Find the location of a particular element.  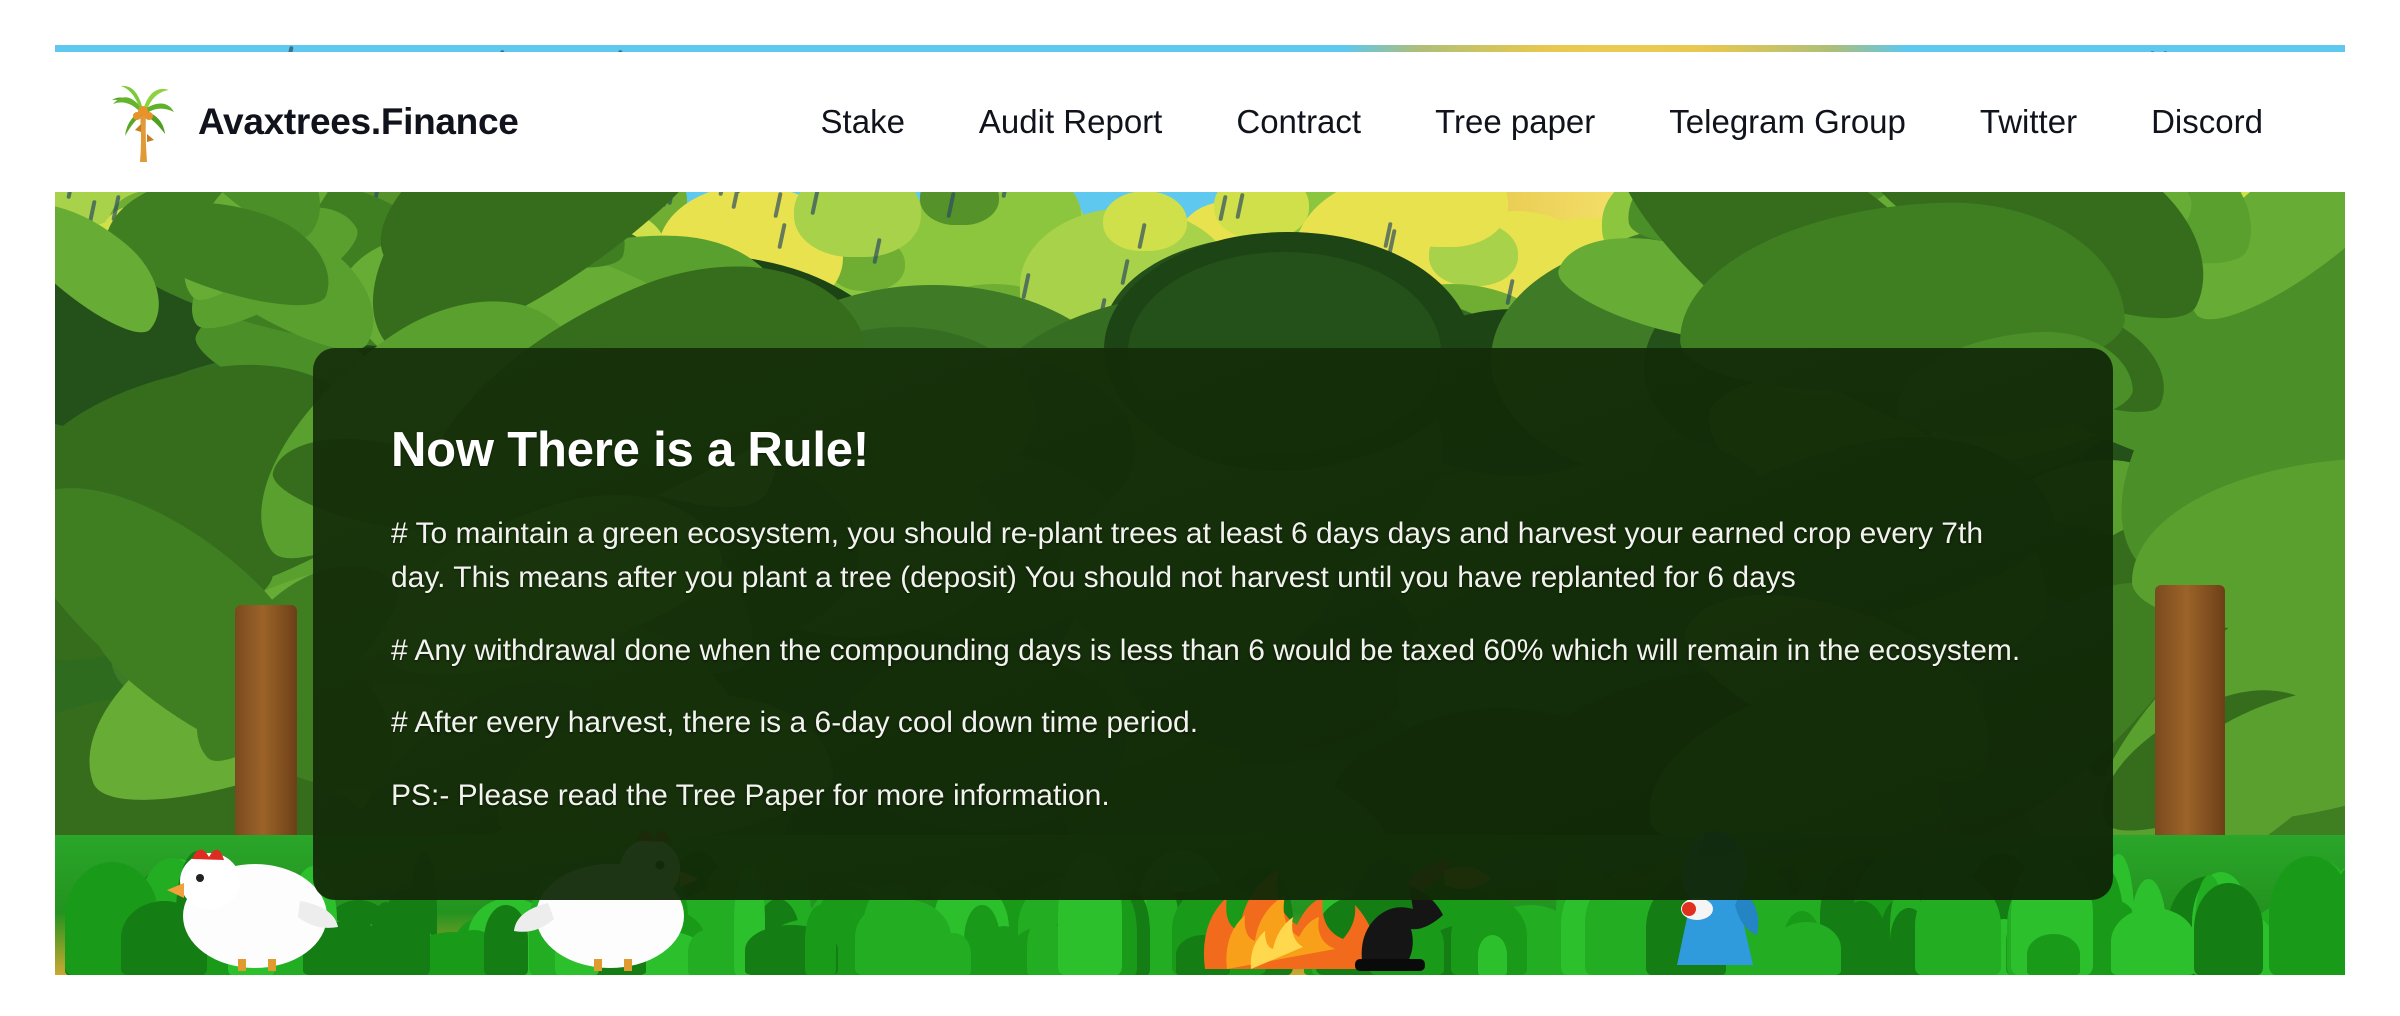

nav-item-contract: Contract is located at coordinates (1298, 122).